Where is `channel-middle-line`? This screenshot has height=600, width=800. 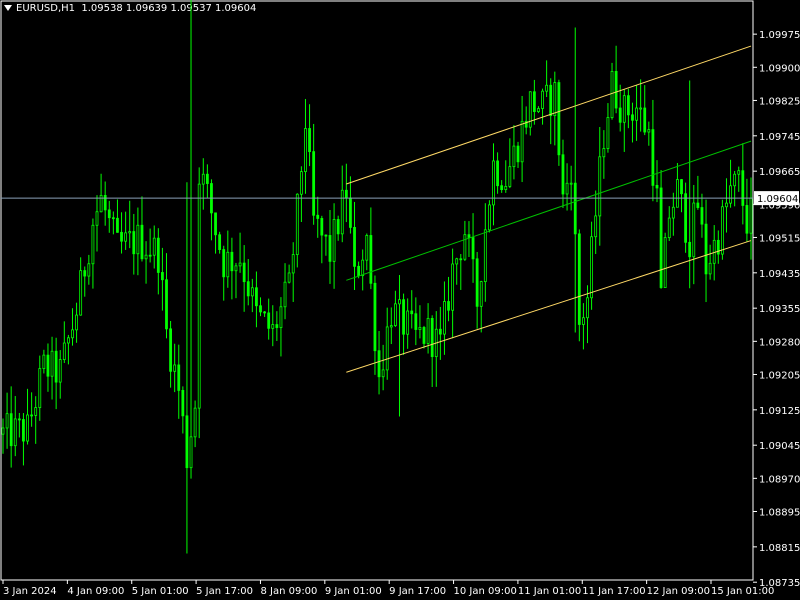
channel-middle-line is located at coordinates (549, 210).